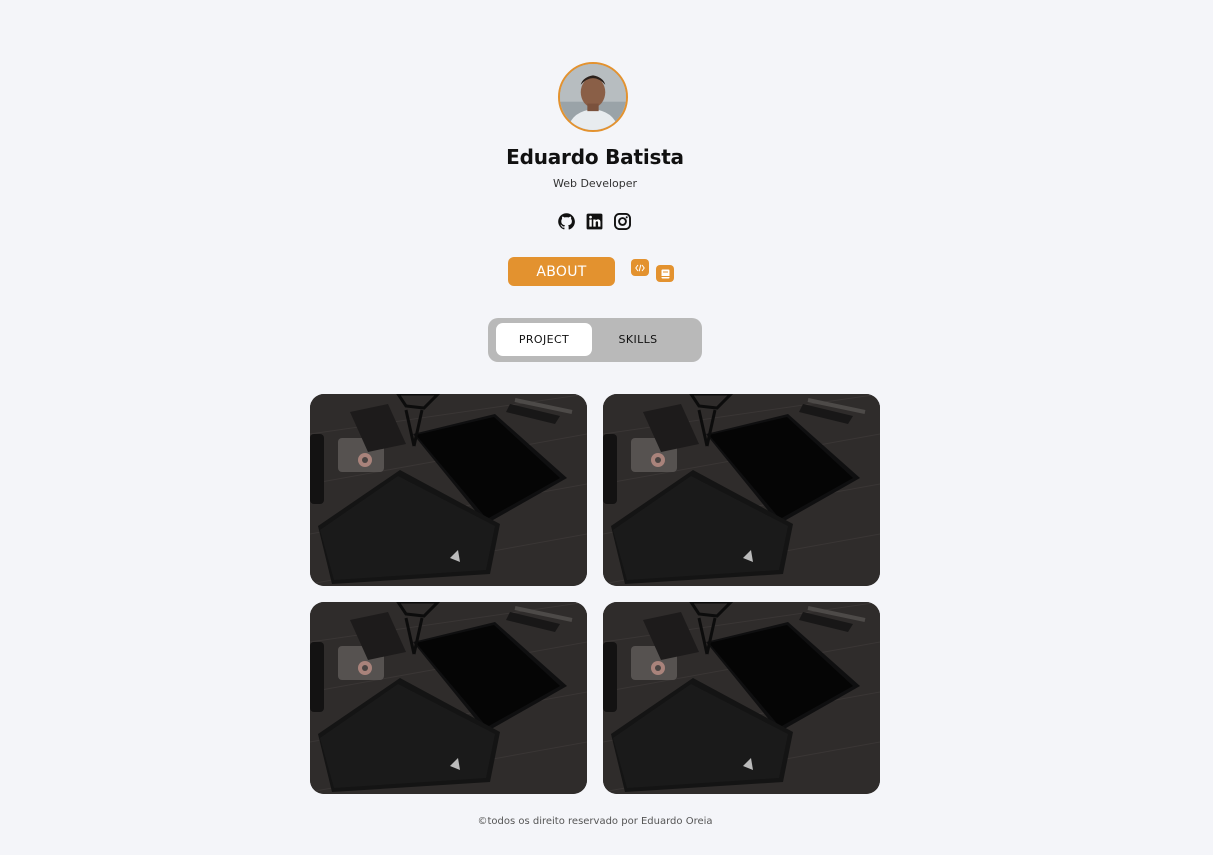 This screenshot has width=1213, height=855. I want to click on tab-project: PROJECT, so click(544, 339).